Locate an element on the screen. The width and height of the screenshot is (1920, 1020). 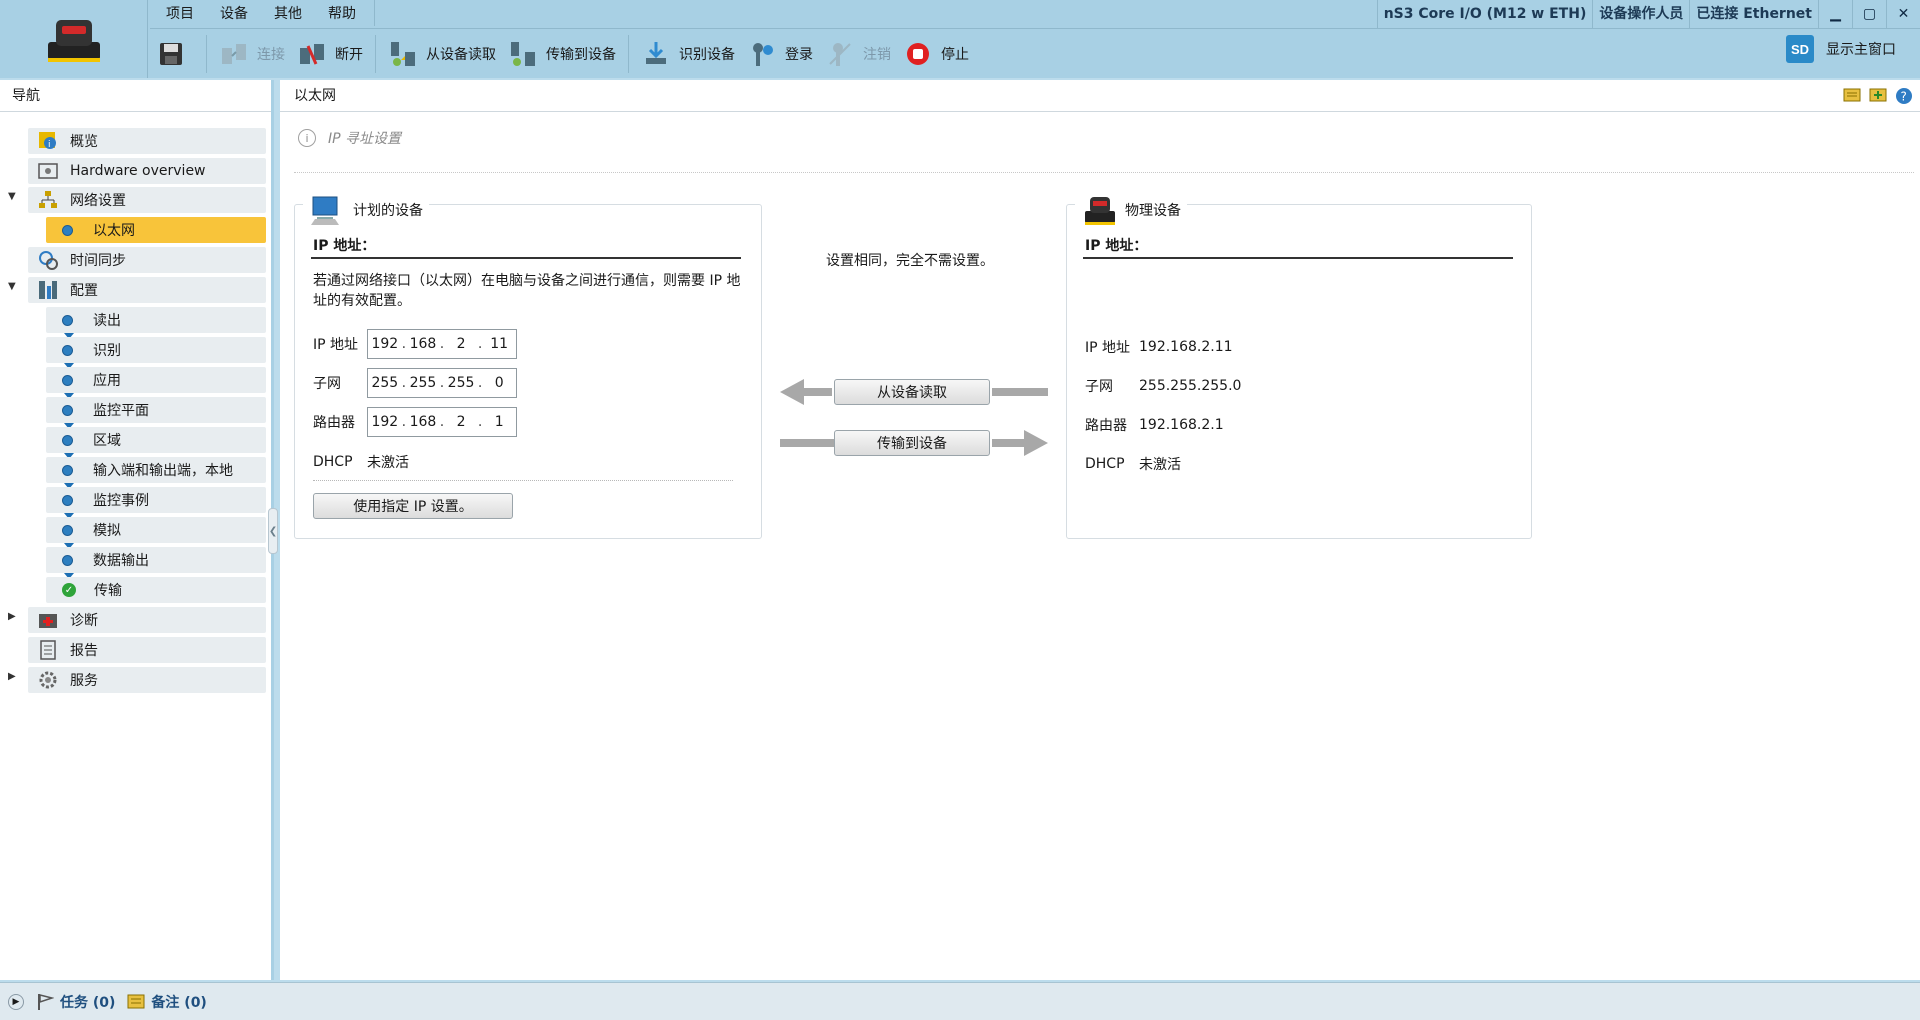
disconnect-button: 断开 is located at coordinates (330, 54).